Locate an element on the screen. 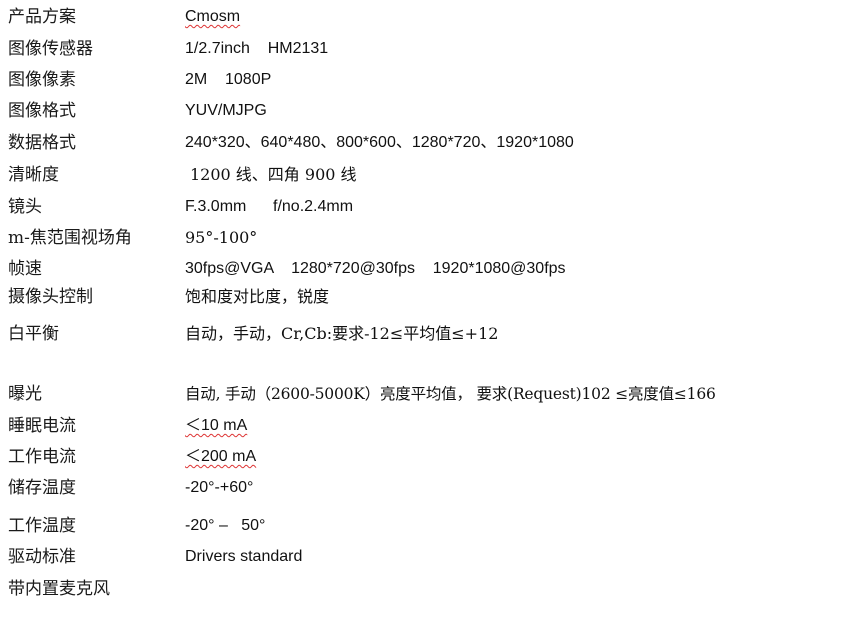  spec-label: 白平衡 is located at coordinates (33, 334).